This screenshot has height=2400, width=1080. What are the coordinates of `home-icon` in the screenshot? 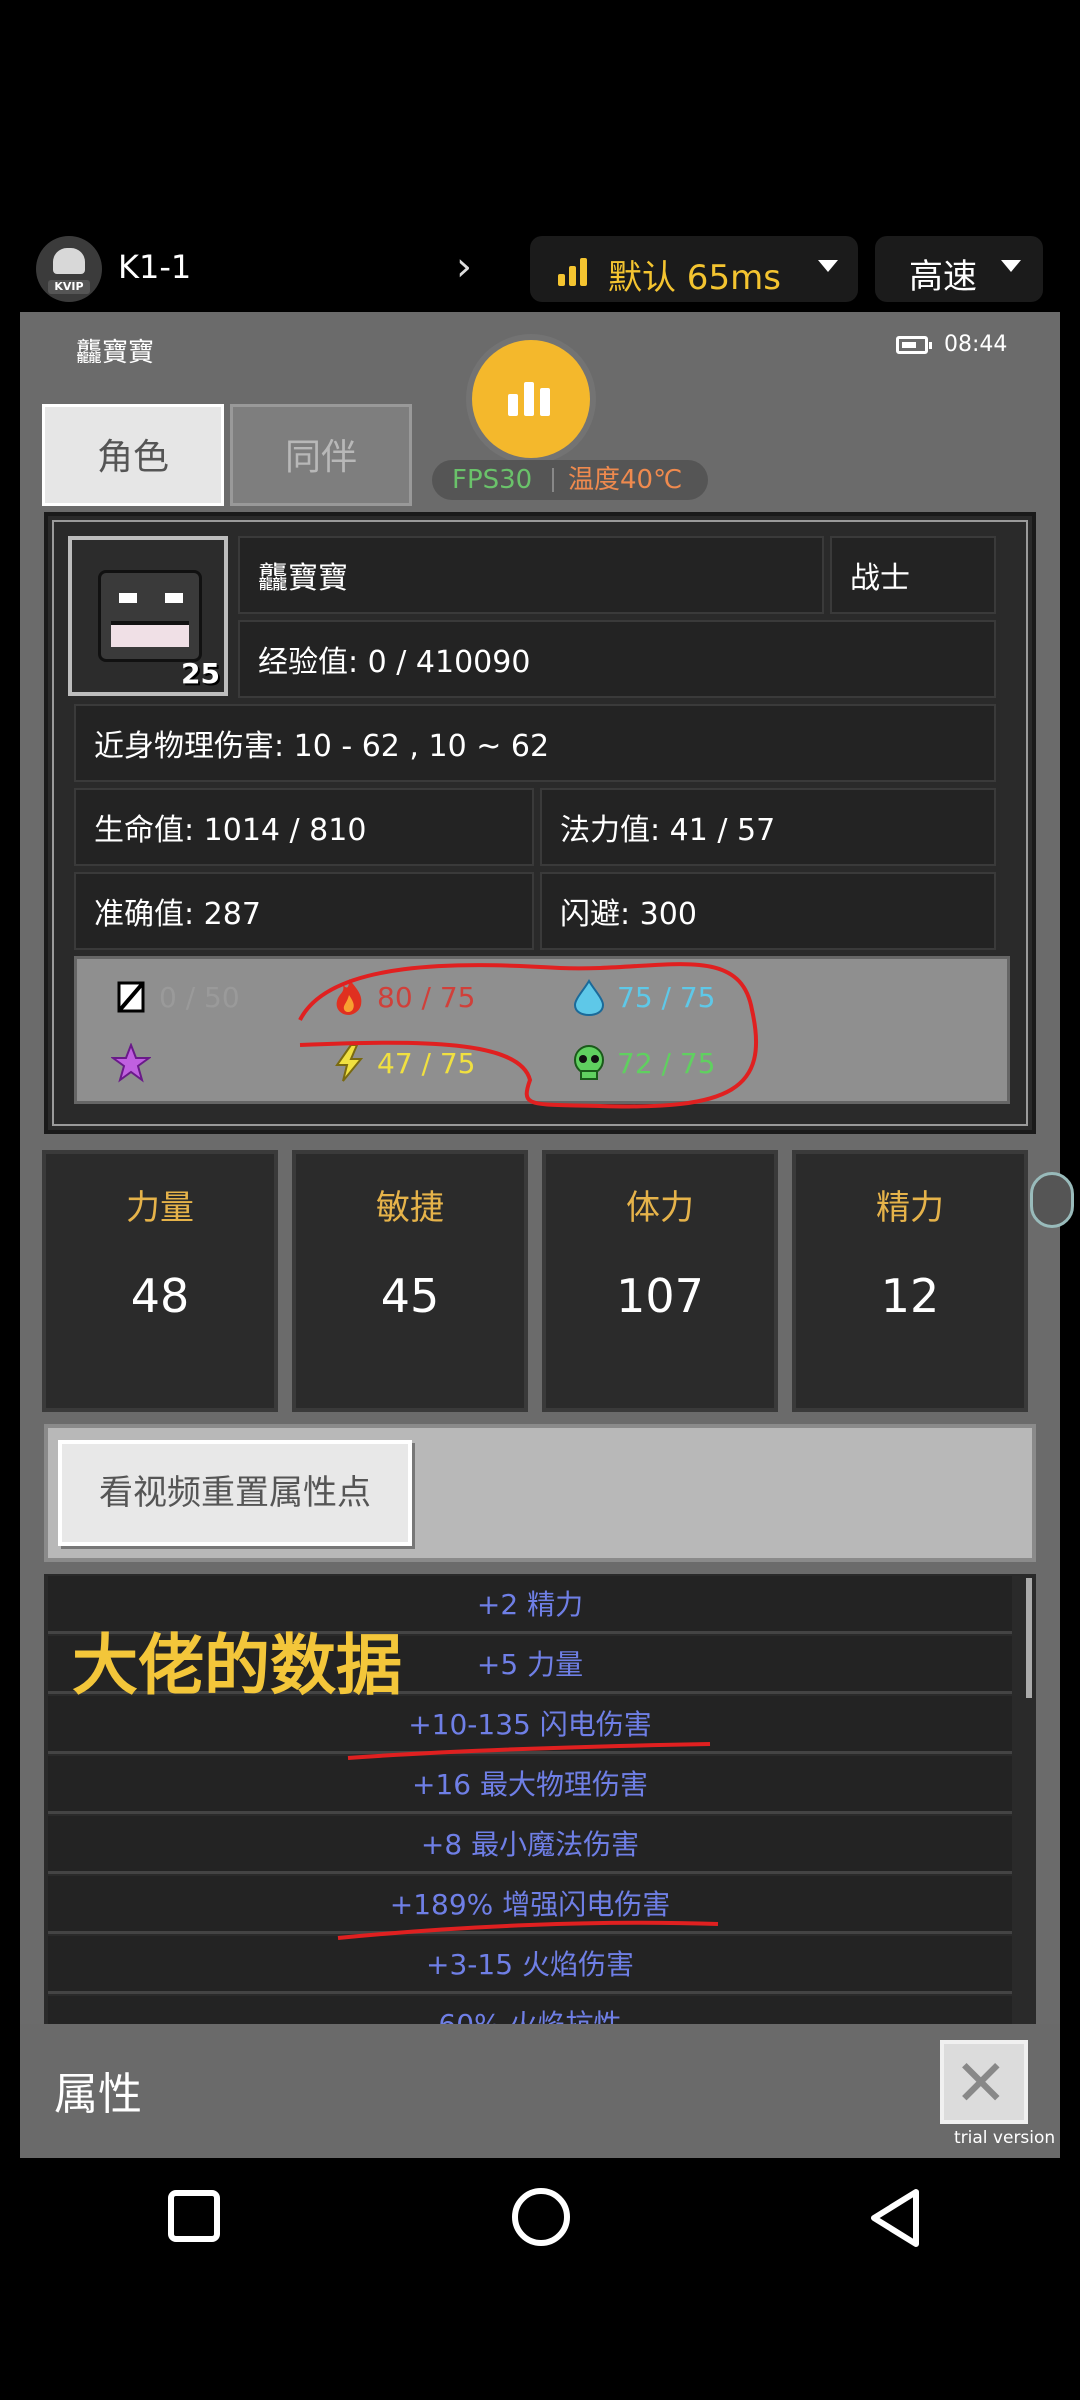 It's located at (541, 2217).